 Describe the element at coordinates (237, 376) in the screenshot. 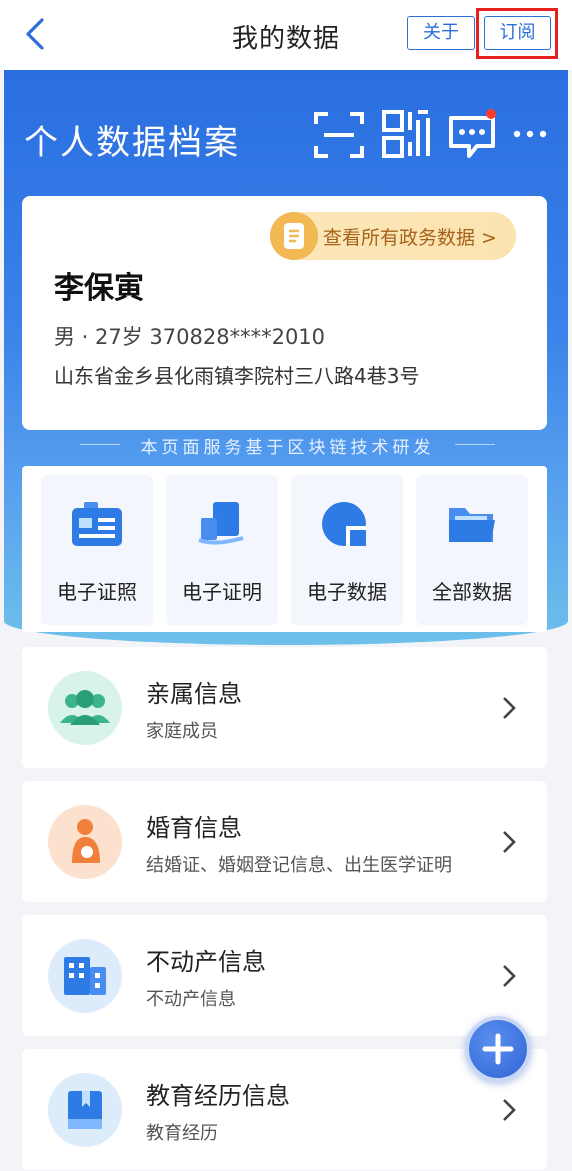

I see `user-address: 山东省金乡县化雨镇李院村三八路4巷3号` at that location.